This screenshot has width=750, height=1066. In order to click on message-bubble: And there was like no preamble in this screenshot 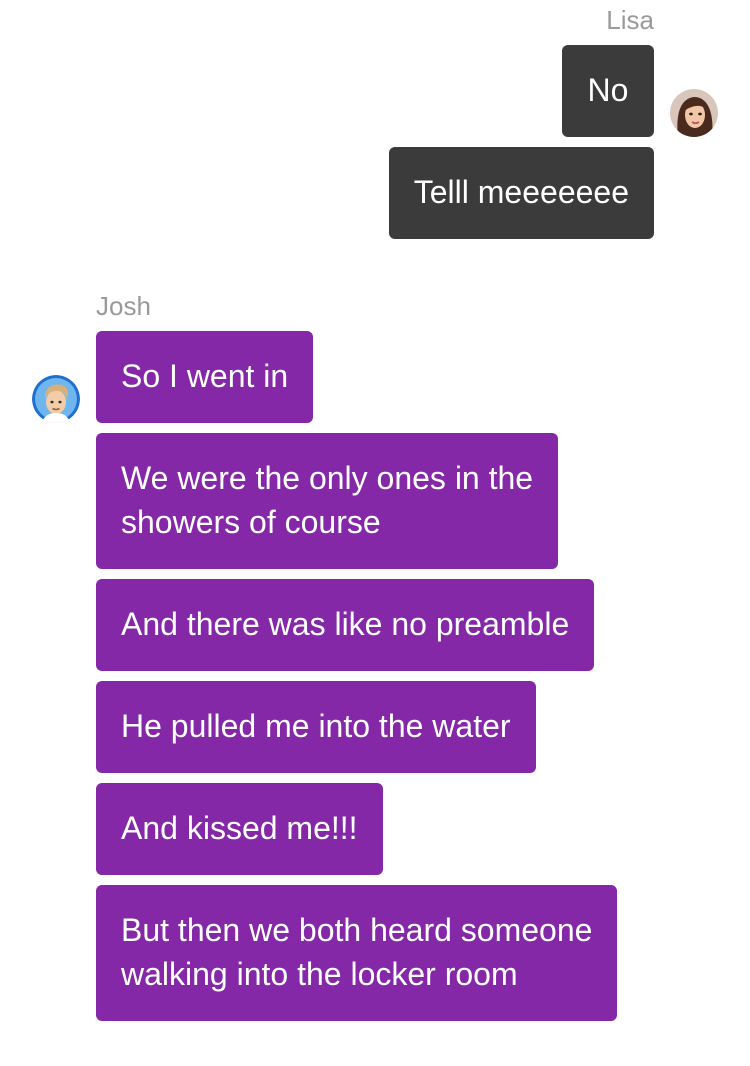, I will do `click(345, 625)`.